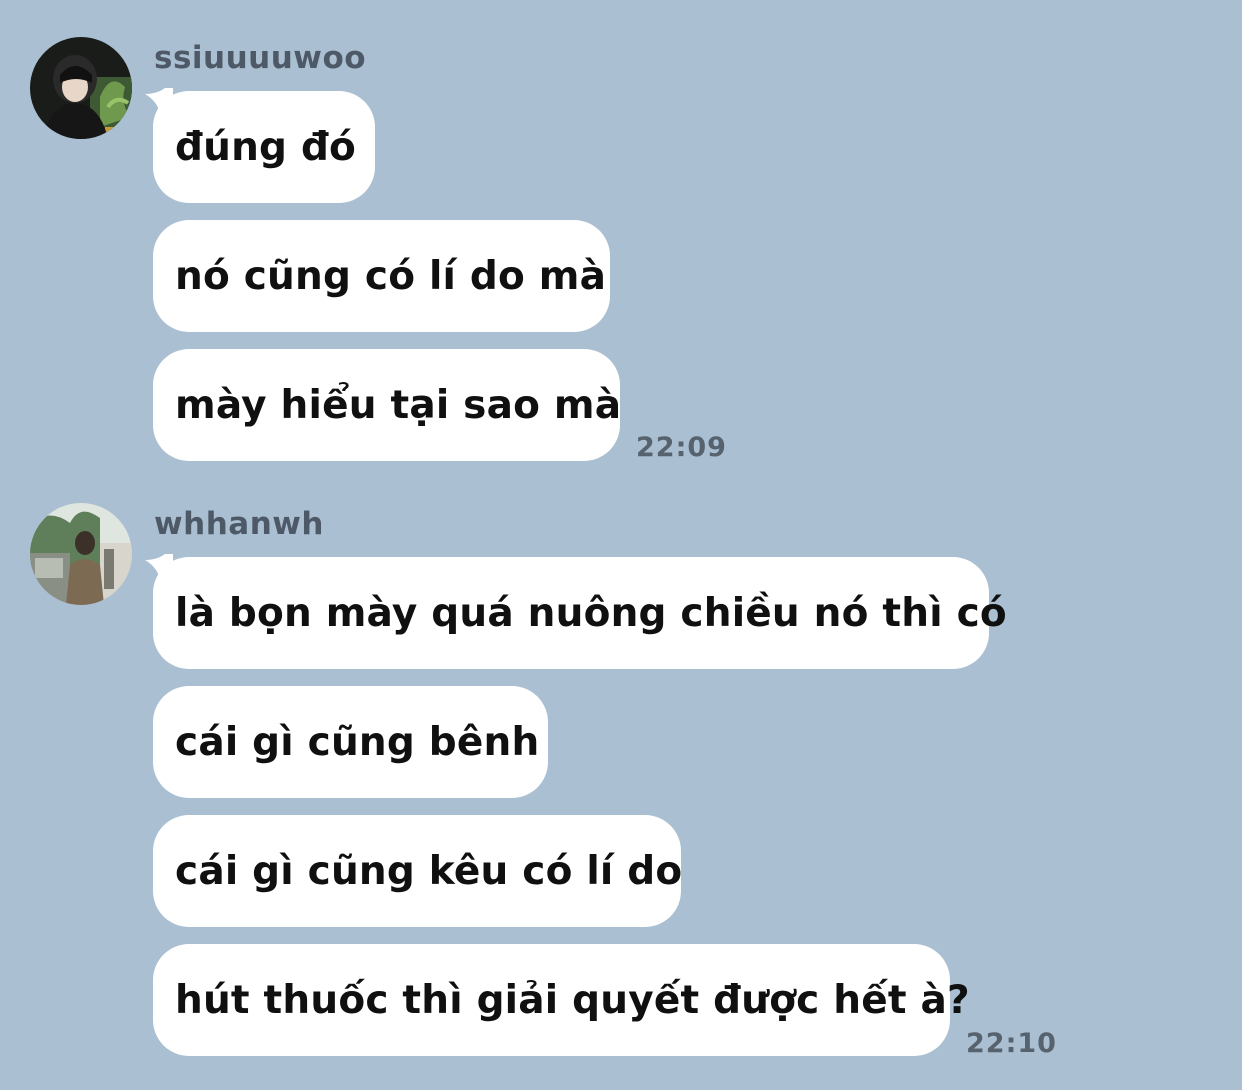 The width and height of the screenshot is (1242, 1090). I want to click on message-bubble: mày hiểu tại sao mà, so click(387, 405).